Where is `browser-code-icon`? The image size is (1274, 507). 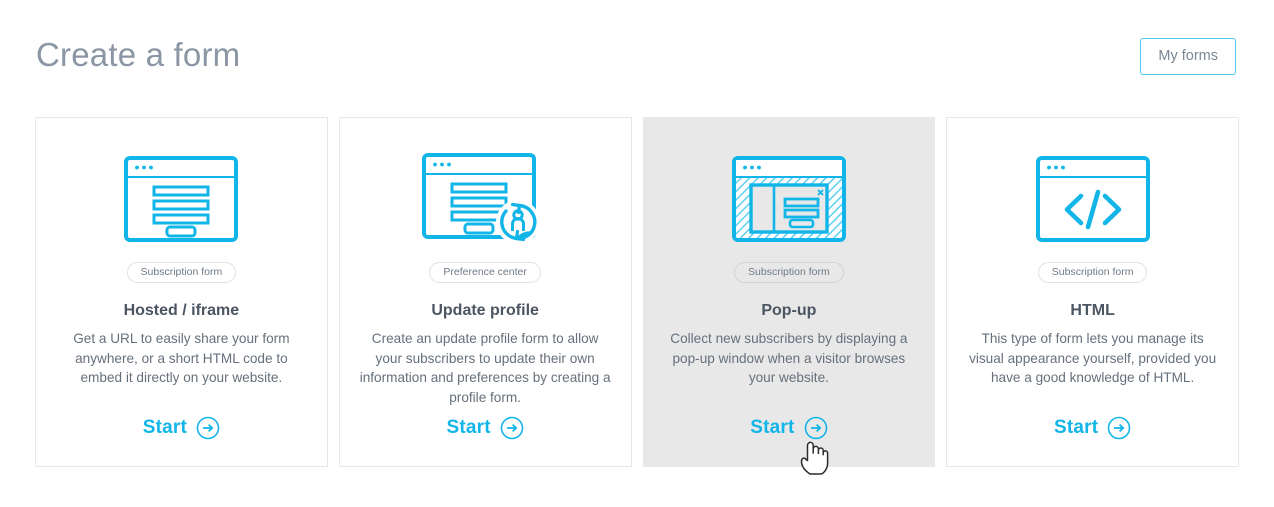 browser-code-icon is located at coordinates (1092, 199).